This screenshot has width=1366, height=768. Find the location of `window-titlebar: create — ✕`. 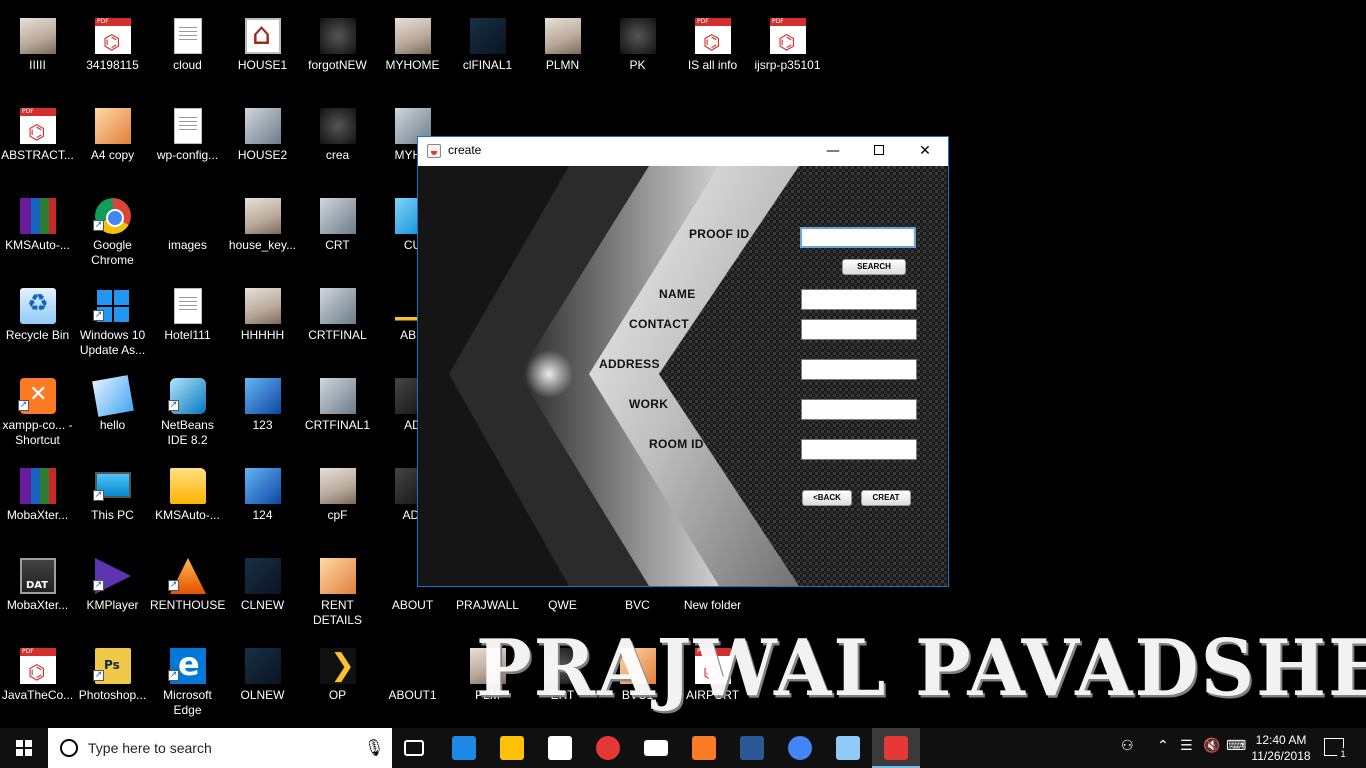

window-titlebar: create — ✕ is located at coordinates (683, 151).